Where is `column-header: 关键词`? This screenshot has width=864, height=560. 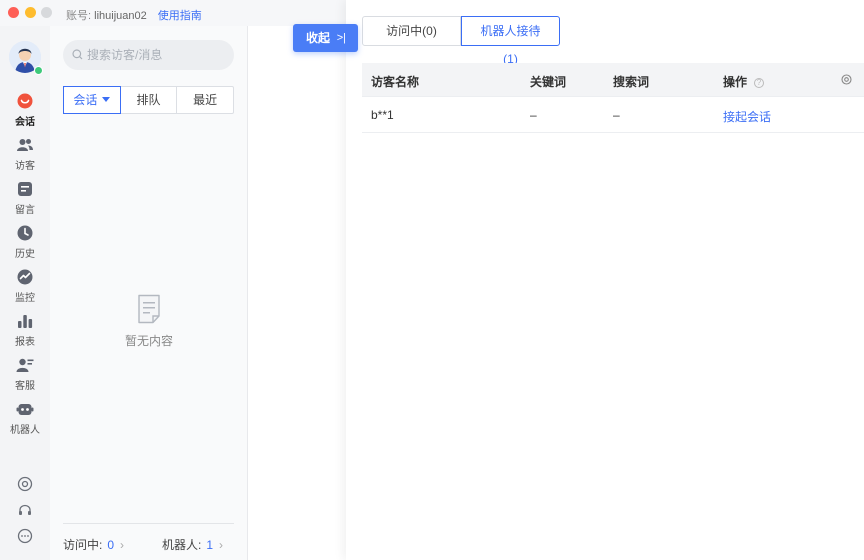
column-header: 关键词 is located at coordinates (548, 82).